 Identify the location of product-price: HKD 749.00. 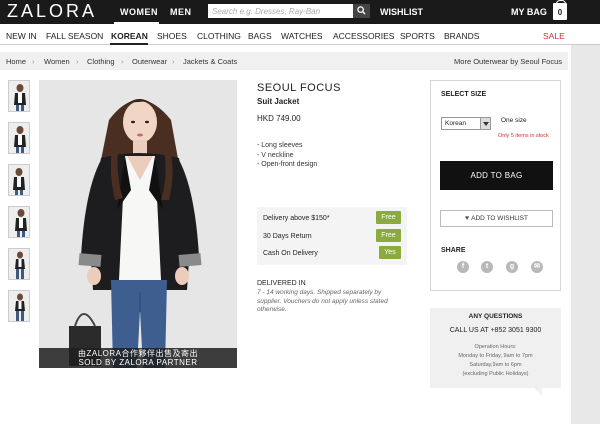
(279, 118).